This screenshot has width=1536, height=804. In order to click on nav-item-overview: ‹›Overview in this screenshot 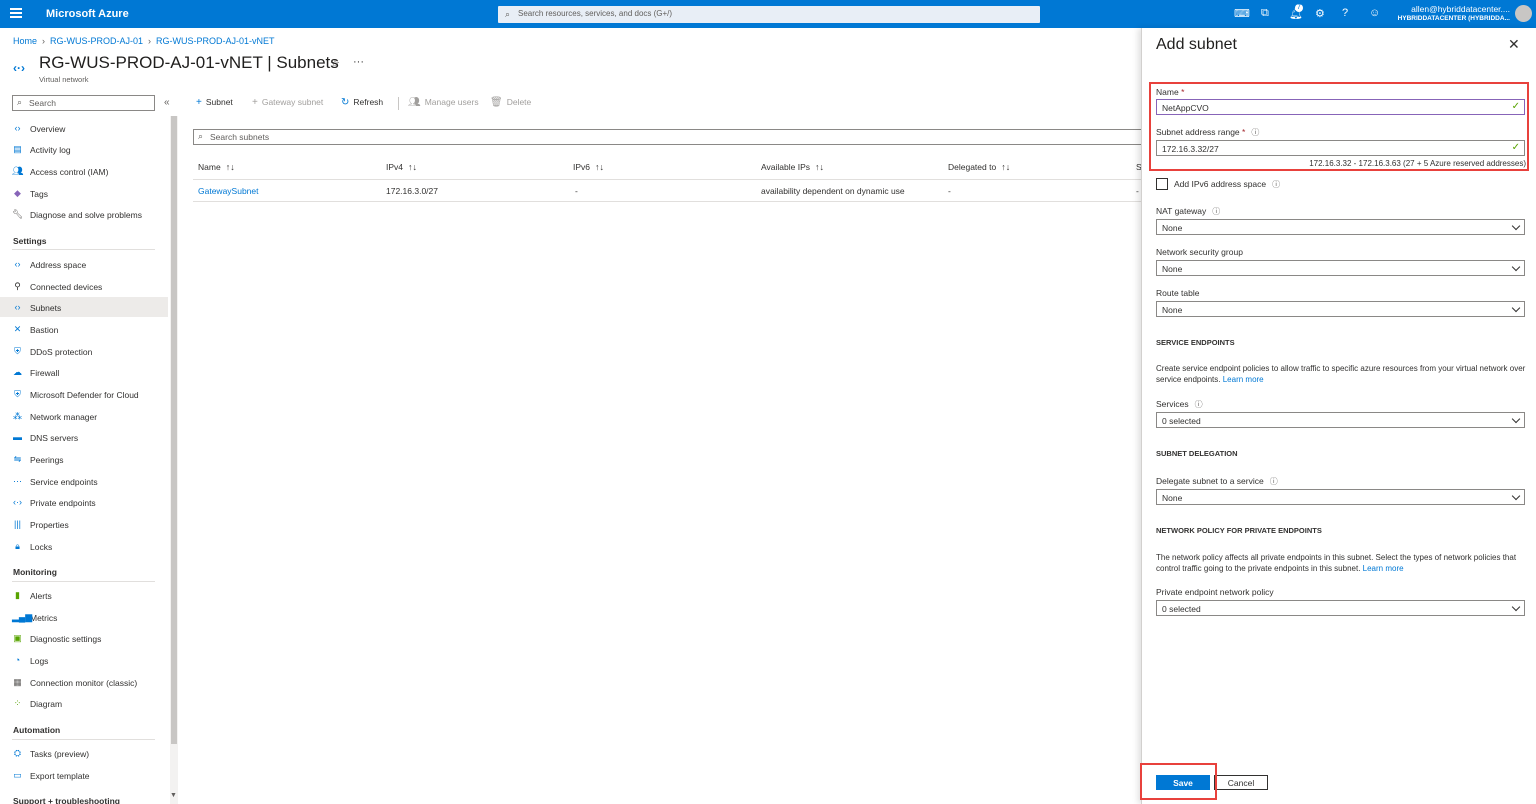, I will do `click(84, 128)`.